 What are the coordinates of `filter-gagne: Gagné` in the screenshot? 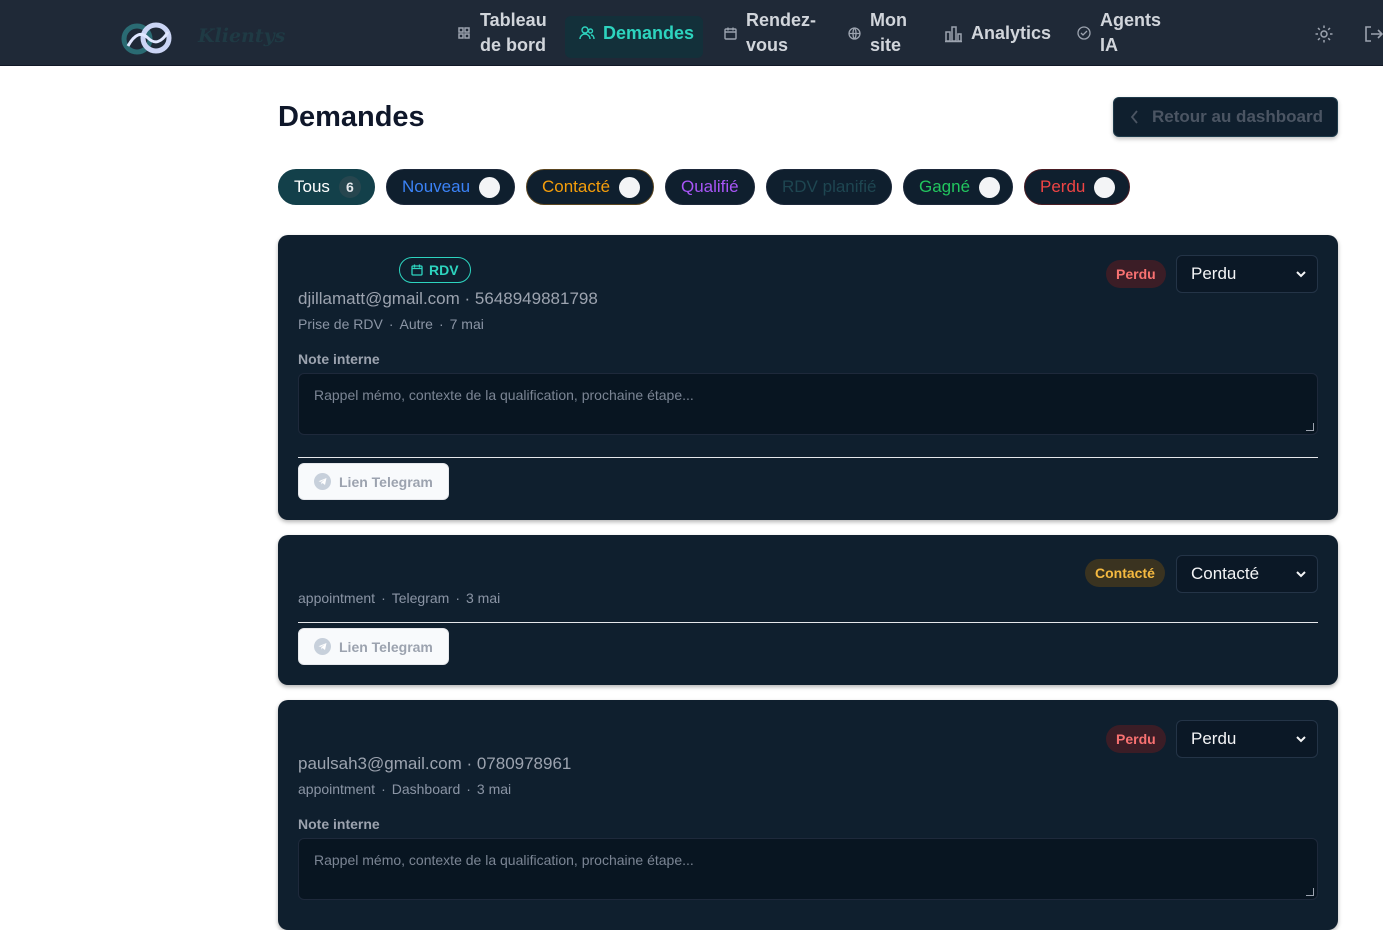 It's located at (958, 187).